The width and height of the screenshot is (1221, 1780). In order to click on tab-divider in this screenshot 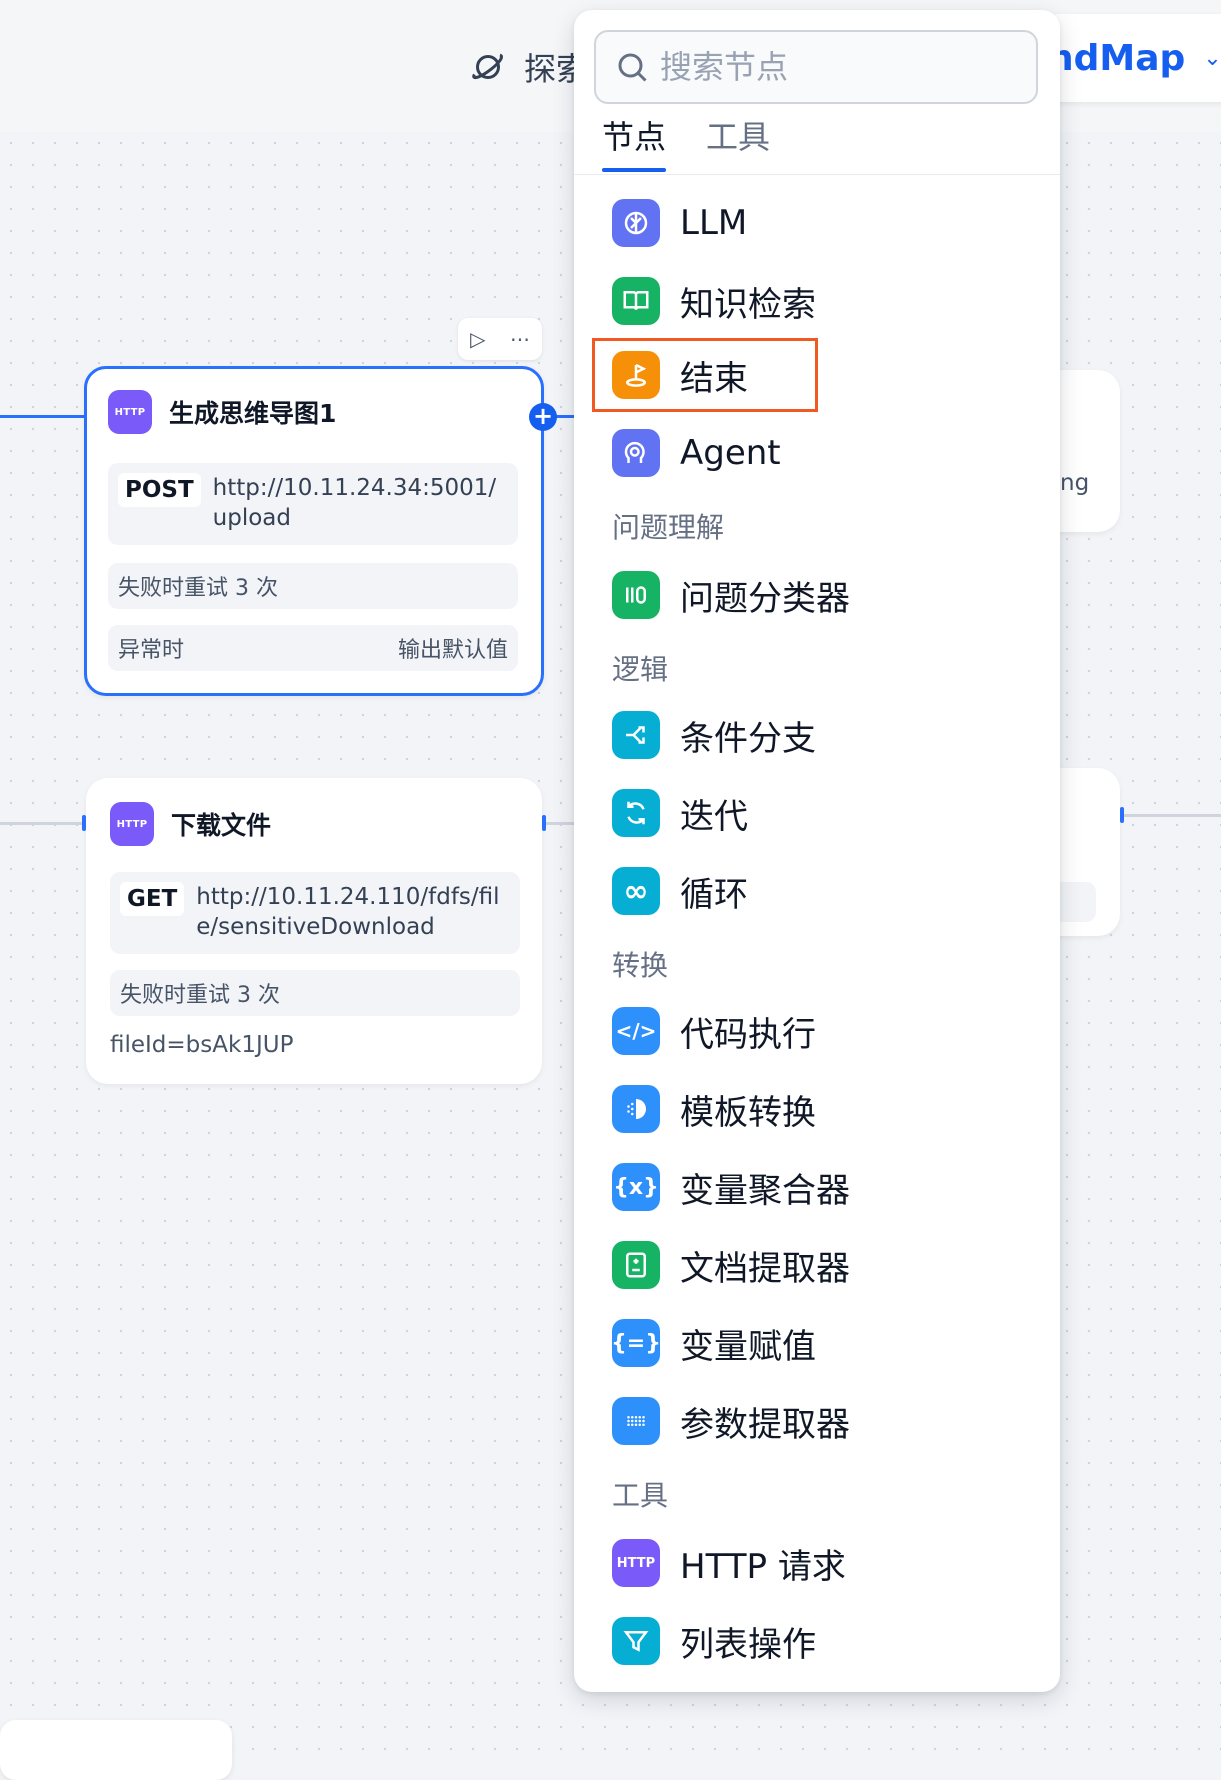, I will do `click(817, 174)`.